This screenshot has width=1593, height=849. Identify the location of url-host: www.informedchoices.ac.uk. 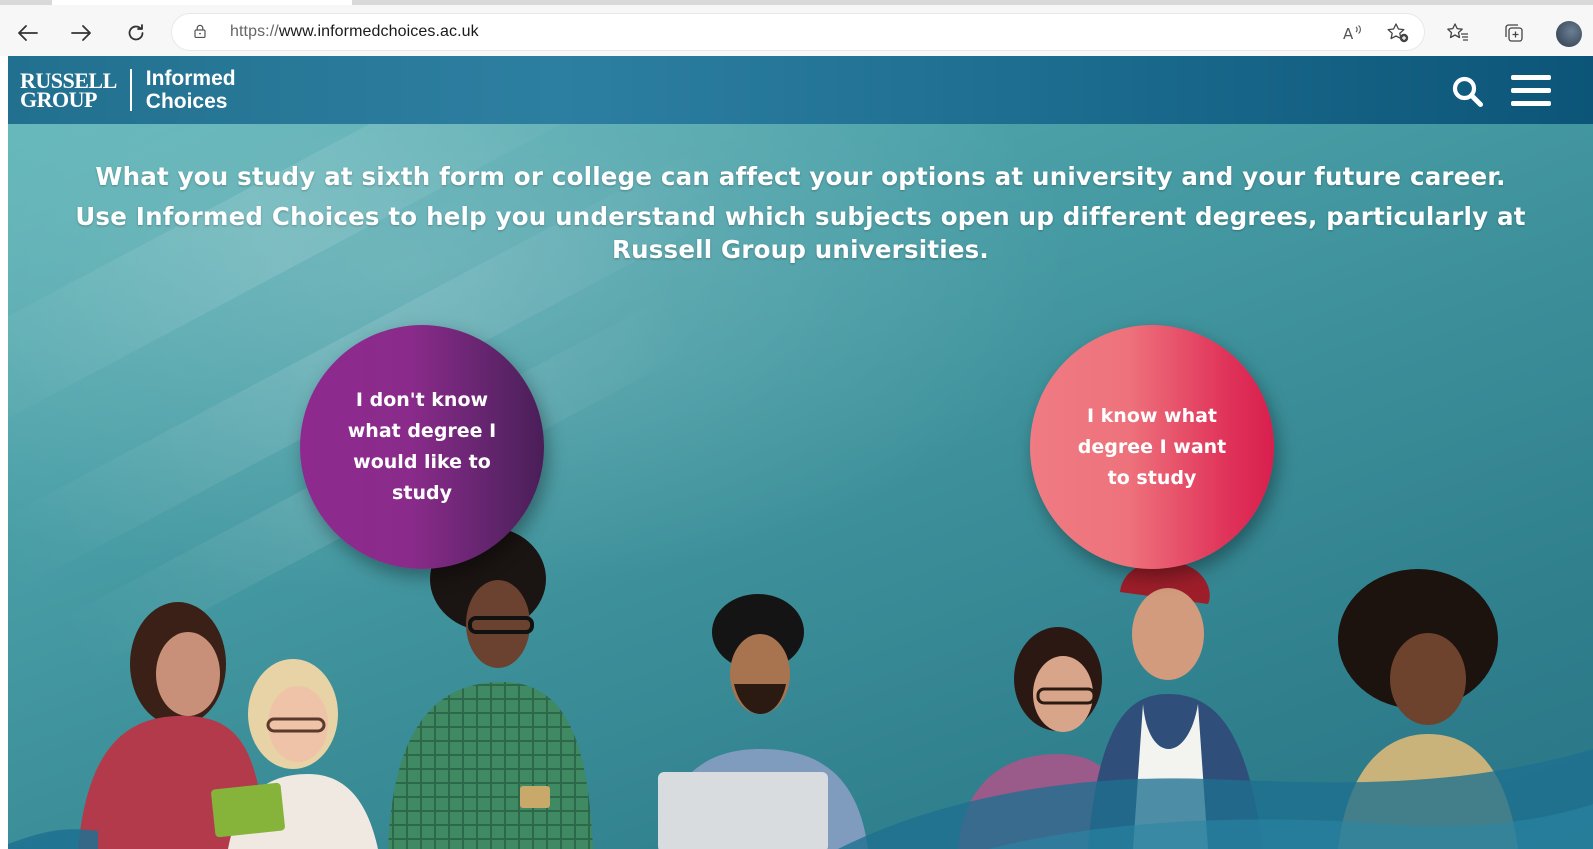
(378, 31).